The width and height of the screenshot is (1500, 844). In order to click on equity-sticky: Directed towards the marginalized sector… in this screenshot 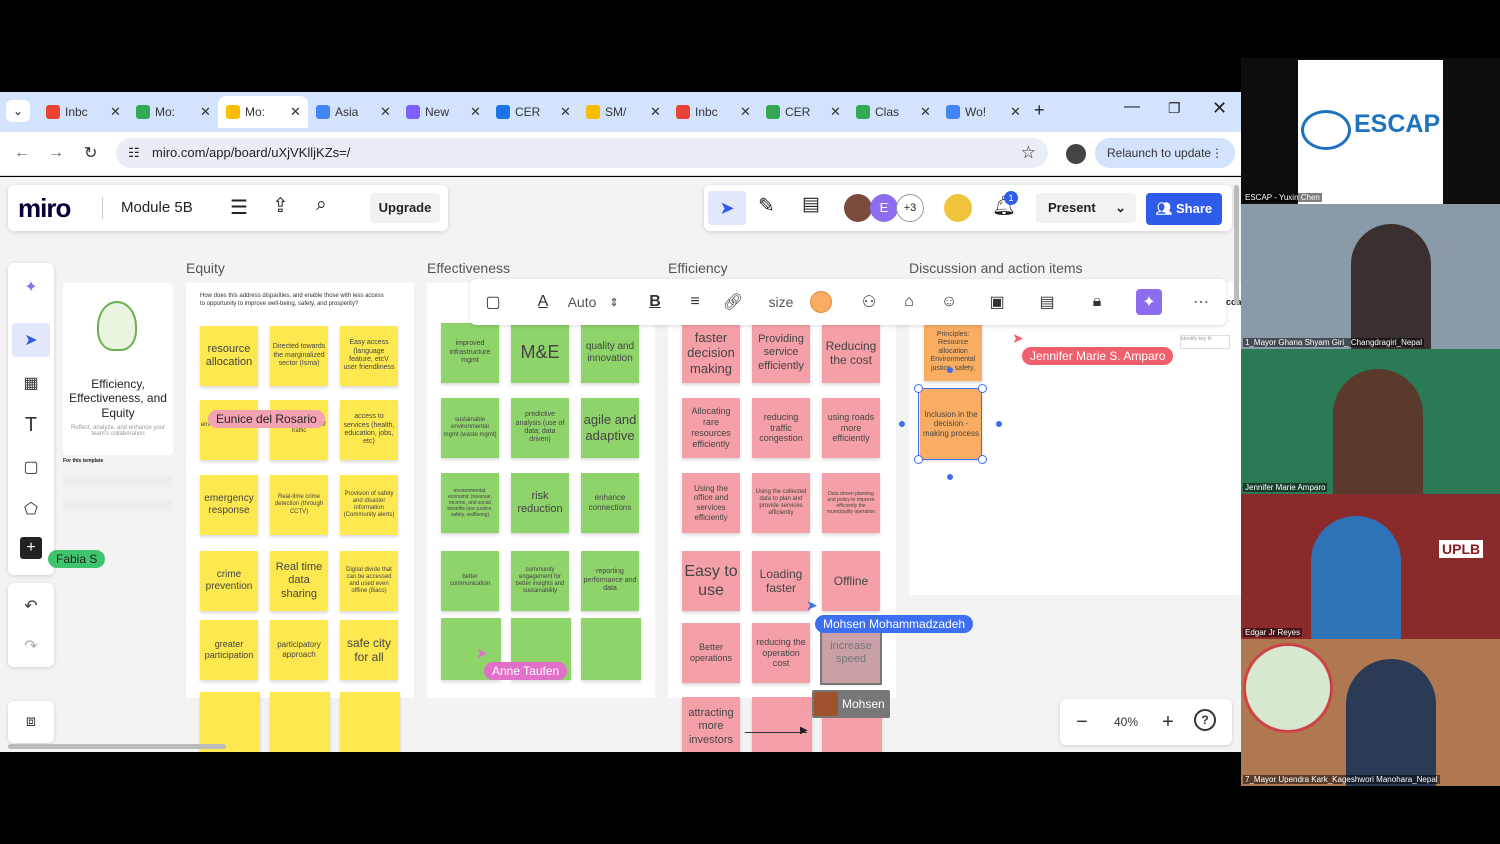, I will do `click(299, 356)`.